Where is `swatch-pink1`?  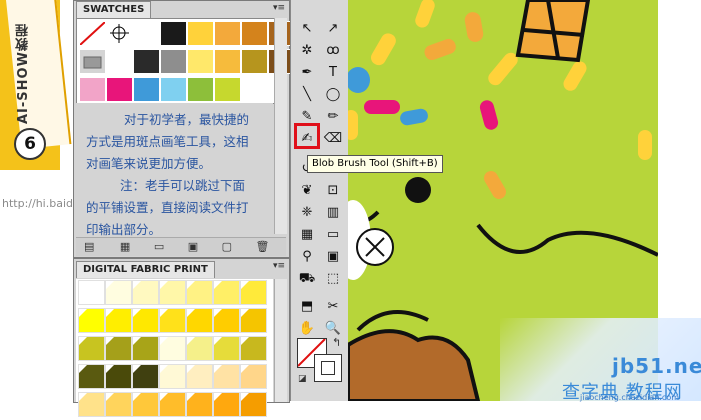
swatch-pink1 is located at coordinates (92, 89).